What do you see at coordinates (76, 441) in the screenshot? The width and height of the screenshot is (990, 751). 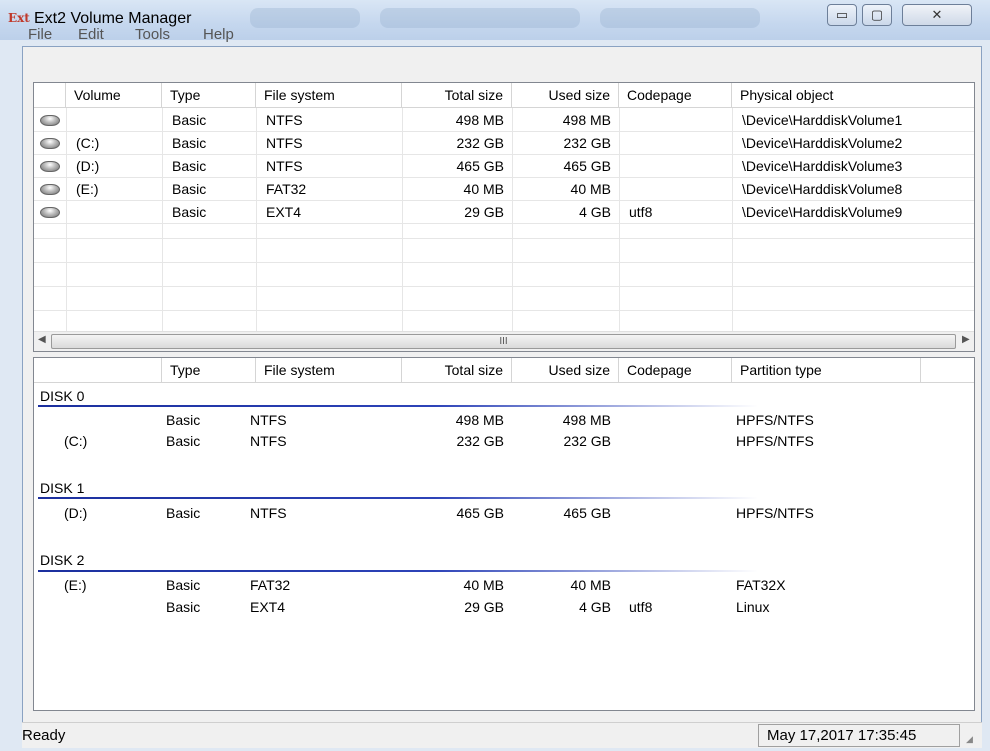 I see `cell-volume: (C:)` at bounding box center [76, 441].